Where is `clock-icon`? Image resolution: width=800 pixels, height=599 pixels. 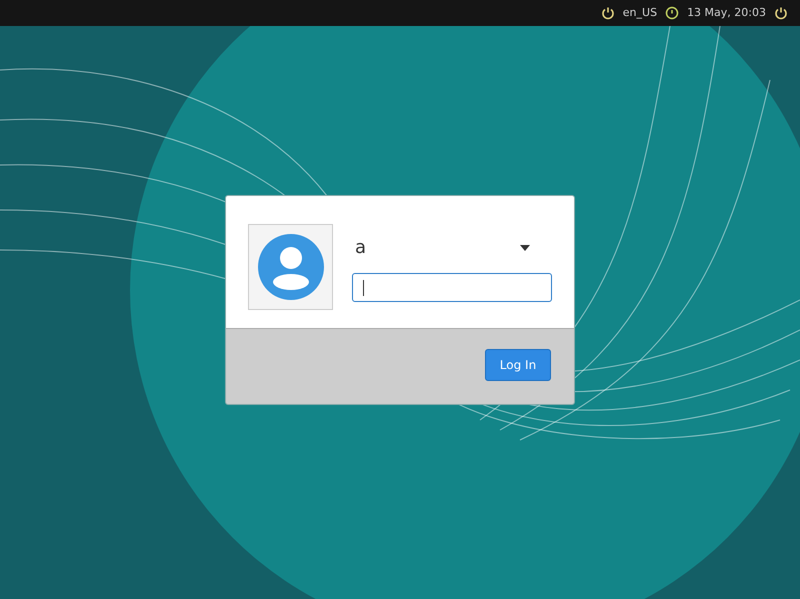 clock-icon is located at coordinates (672, 13).